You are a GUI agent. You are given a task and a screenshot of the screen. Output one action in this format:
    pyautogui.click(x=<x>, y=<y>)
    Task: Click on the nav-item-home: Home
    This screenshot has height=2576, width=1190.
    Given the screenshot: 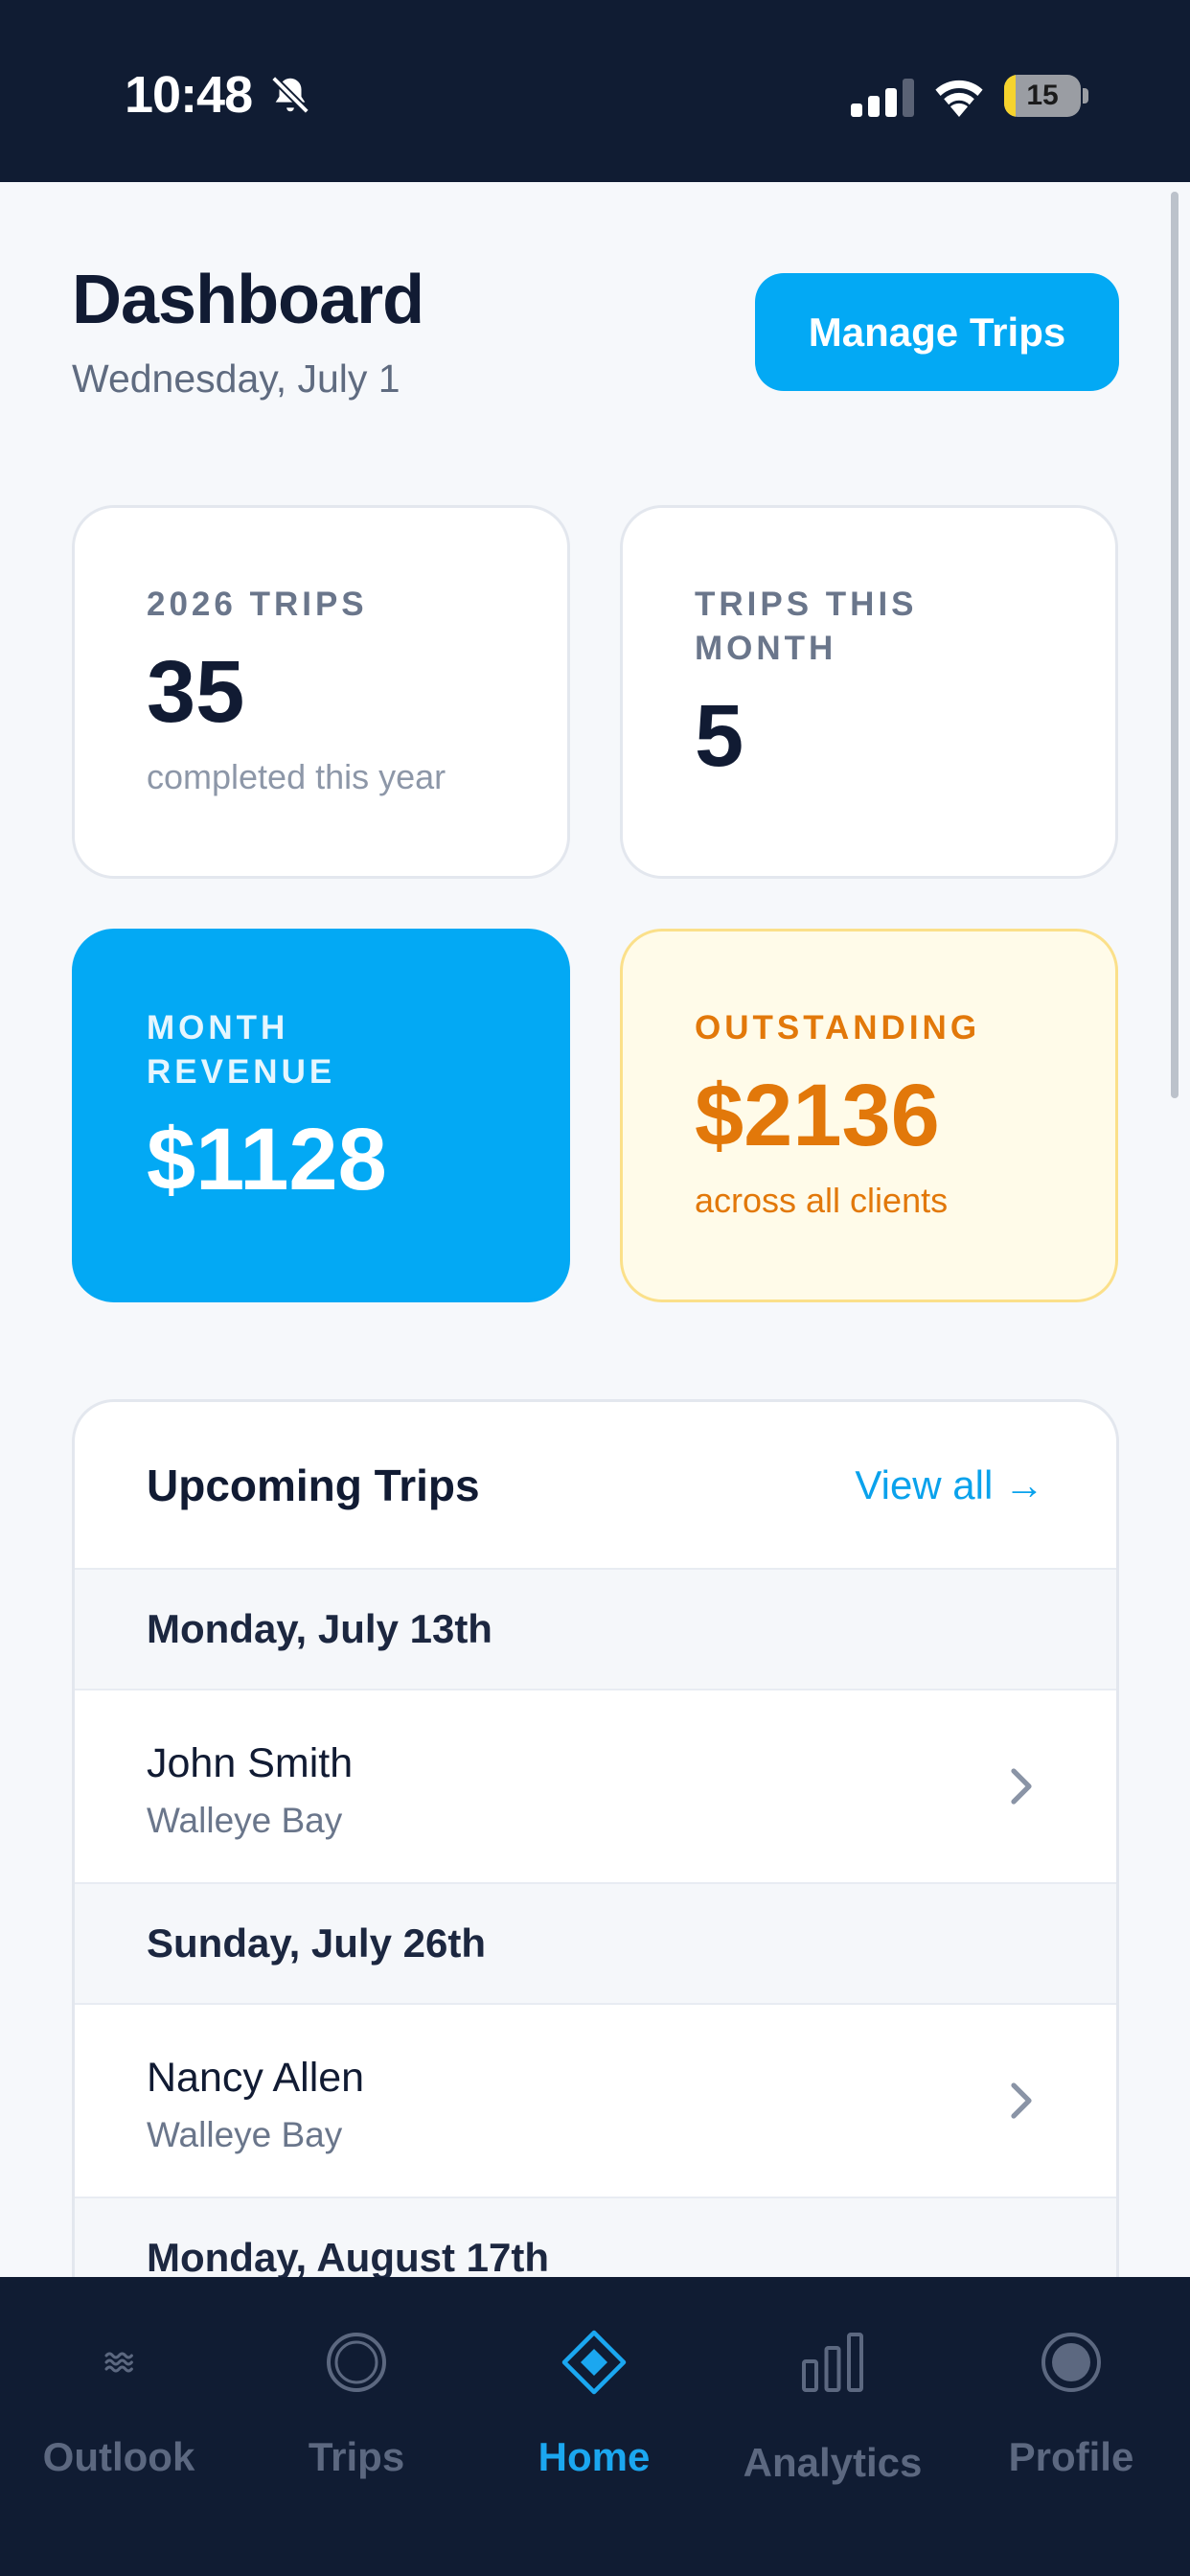 What is the action you would take?
    pyautogui.click(x=594, y=2426)
    